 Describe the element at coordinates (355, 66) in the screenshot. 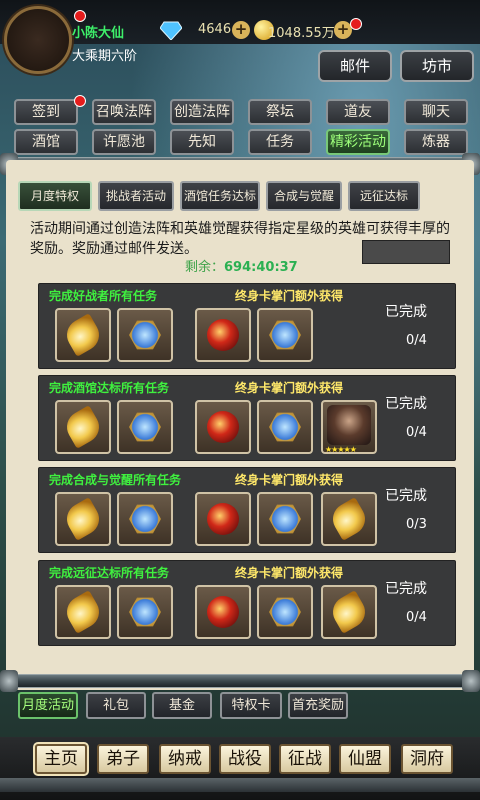

I see `mail-button: 邮件` at that location.